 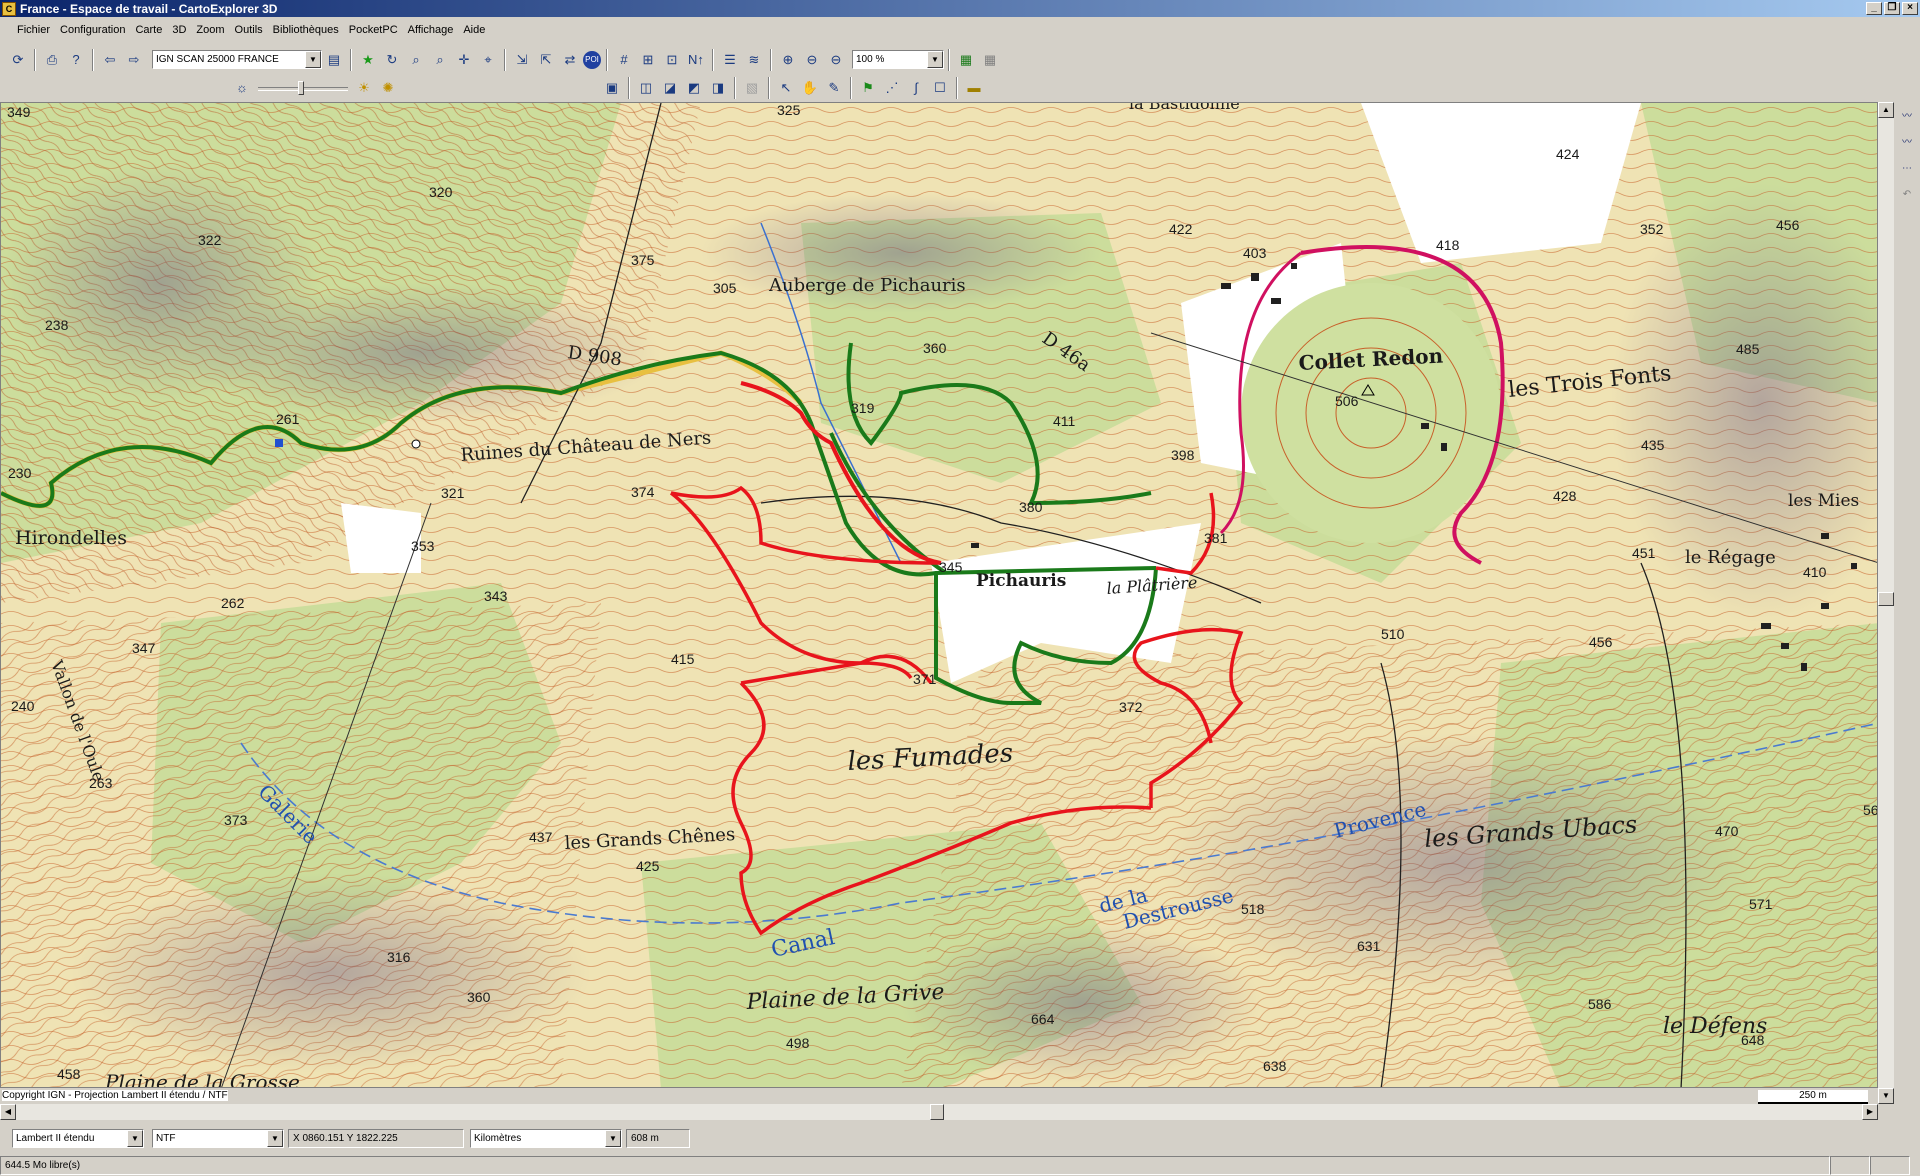 I want to click on brightness-low-icon: ☼, so click(x=242, y=88).